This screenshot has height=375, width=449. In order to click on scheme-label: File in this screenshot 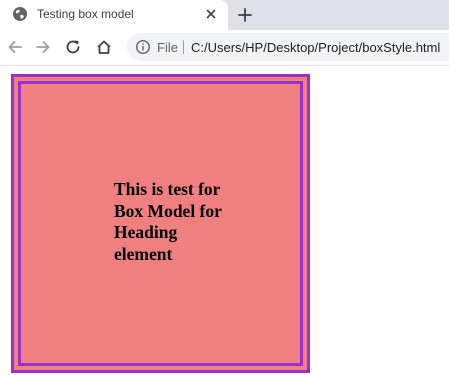, I will do `click(167, 47)`.